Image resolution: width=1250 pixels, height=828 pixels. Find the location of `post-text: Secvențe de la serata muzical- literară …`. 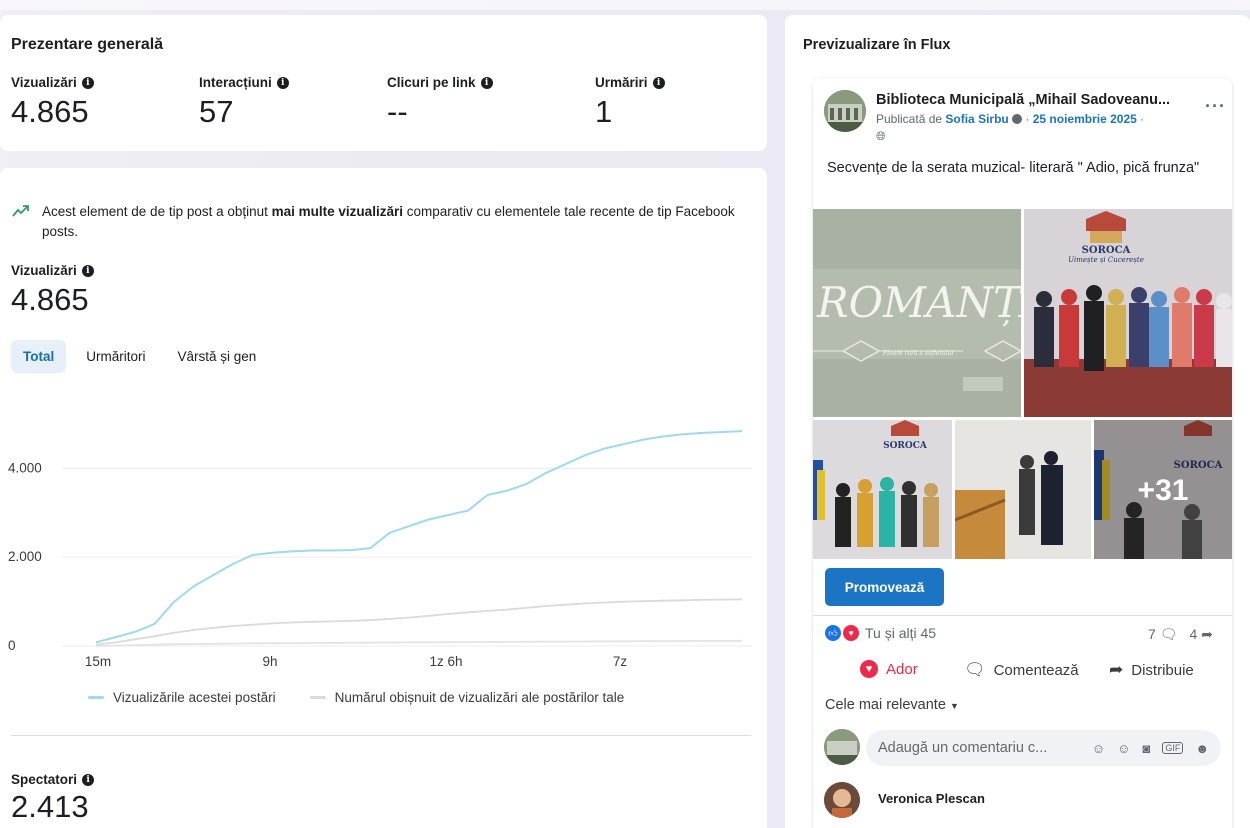

post-text: Secvențe de la serata muzical- literară … is located at coordinates (1013, 168).